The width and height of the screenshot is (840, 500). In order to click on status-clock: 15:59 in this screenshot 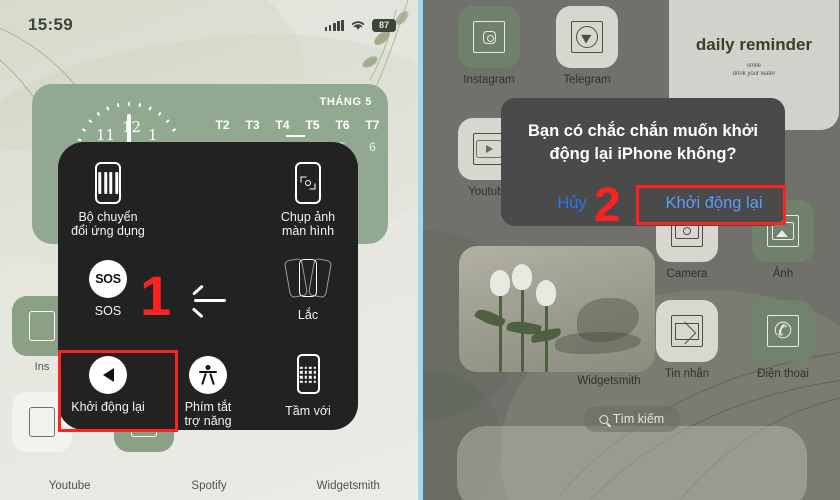, I will do `click(50, 24)`.